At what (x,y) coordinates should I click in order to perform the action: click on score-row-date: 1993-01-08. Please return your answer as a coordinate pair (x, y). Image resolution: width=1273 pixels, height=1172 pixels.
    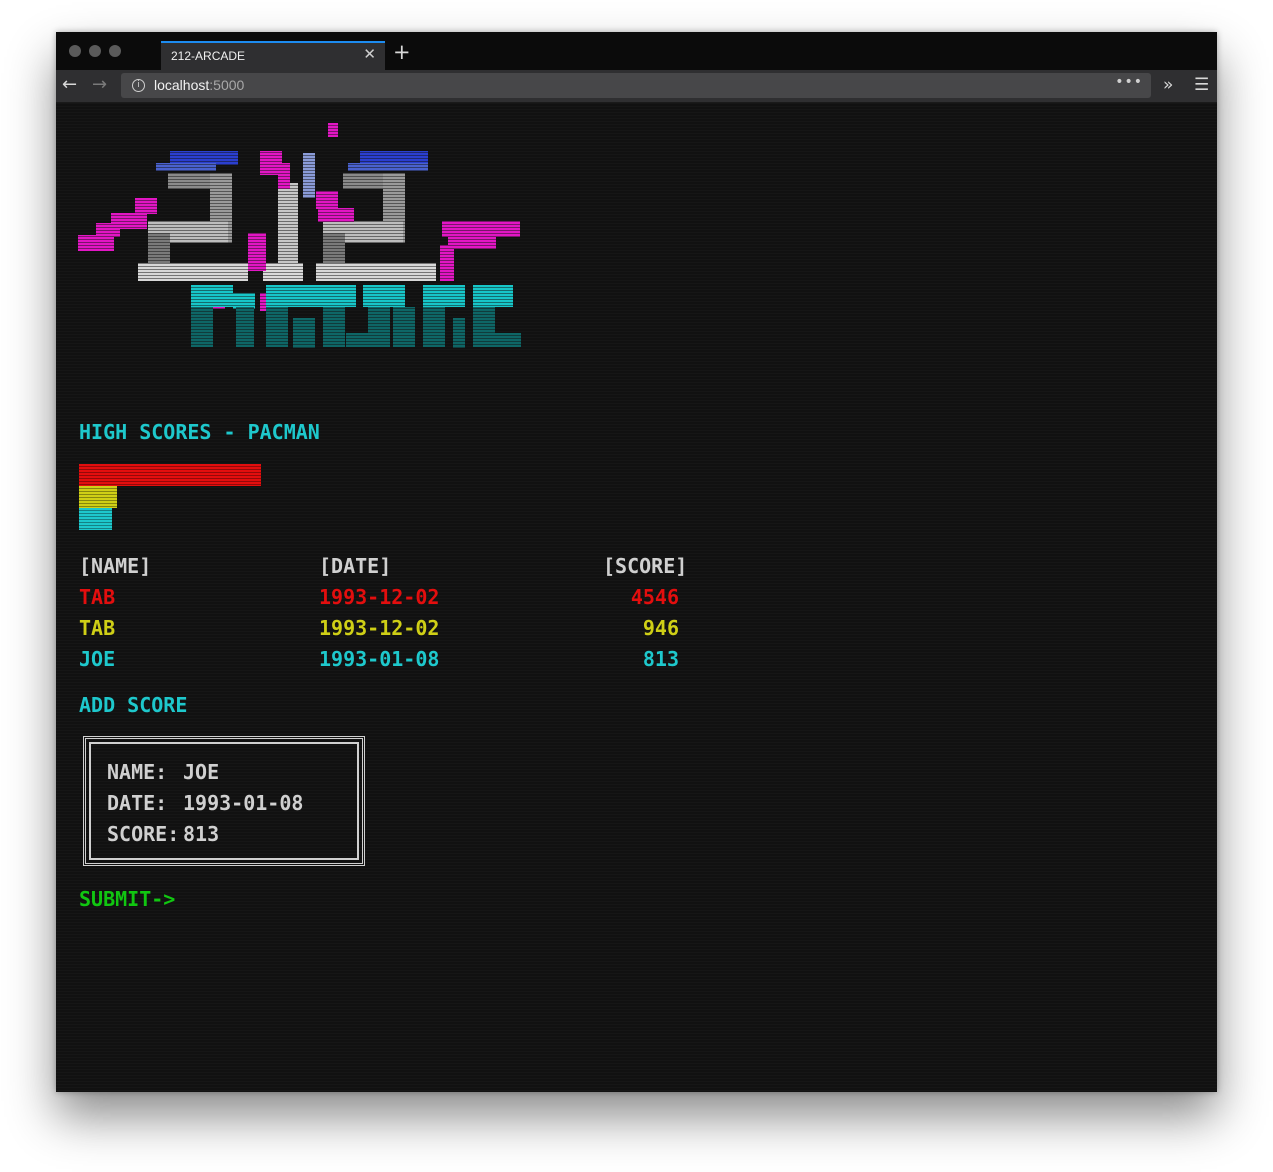
    Looking at the image, I should click on (379, 659).